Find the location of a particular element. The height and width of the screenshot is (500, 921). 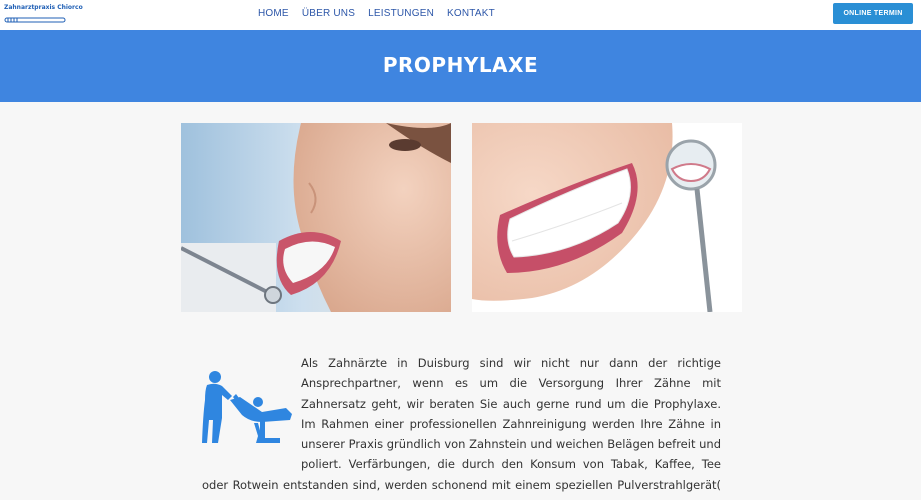

smile-with-mirror-photo is located at coordinates (607, 217).